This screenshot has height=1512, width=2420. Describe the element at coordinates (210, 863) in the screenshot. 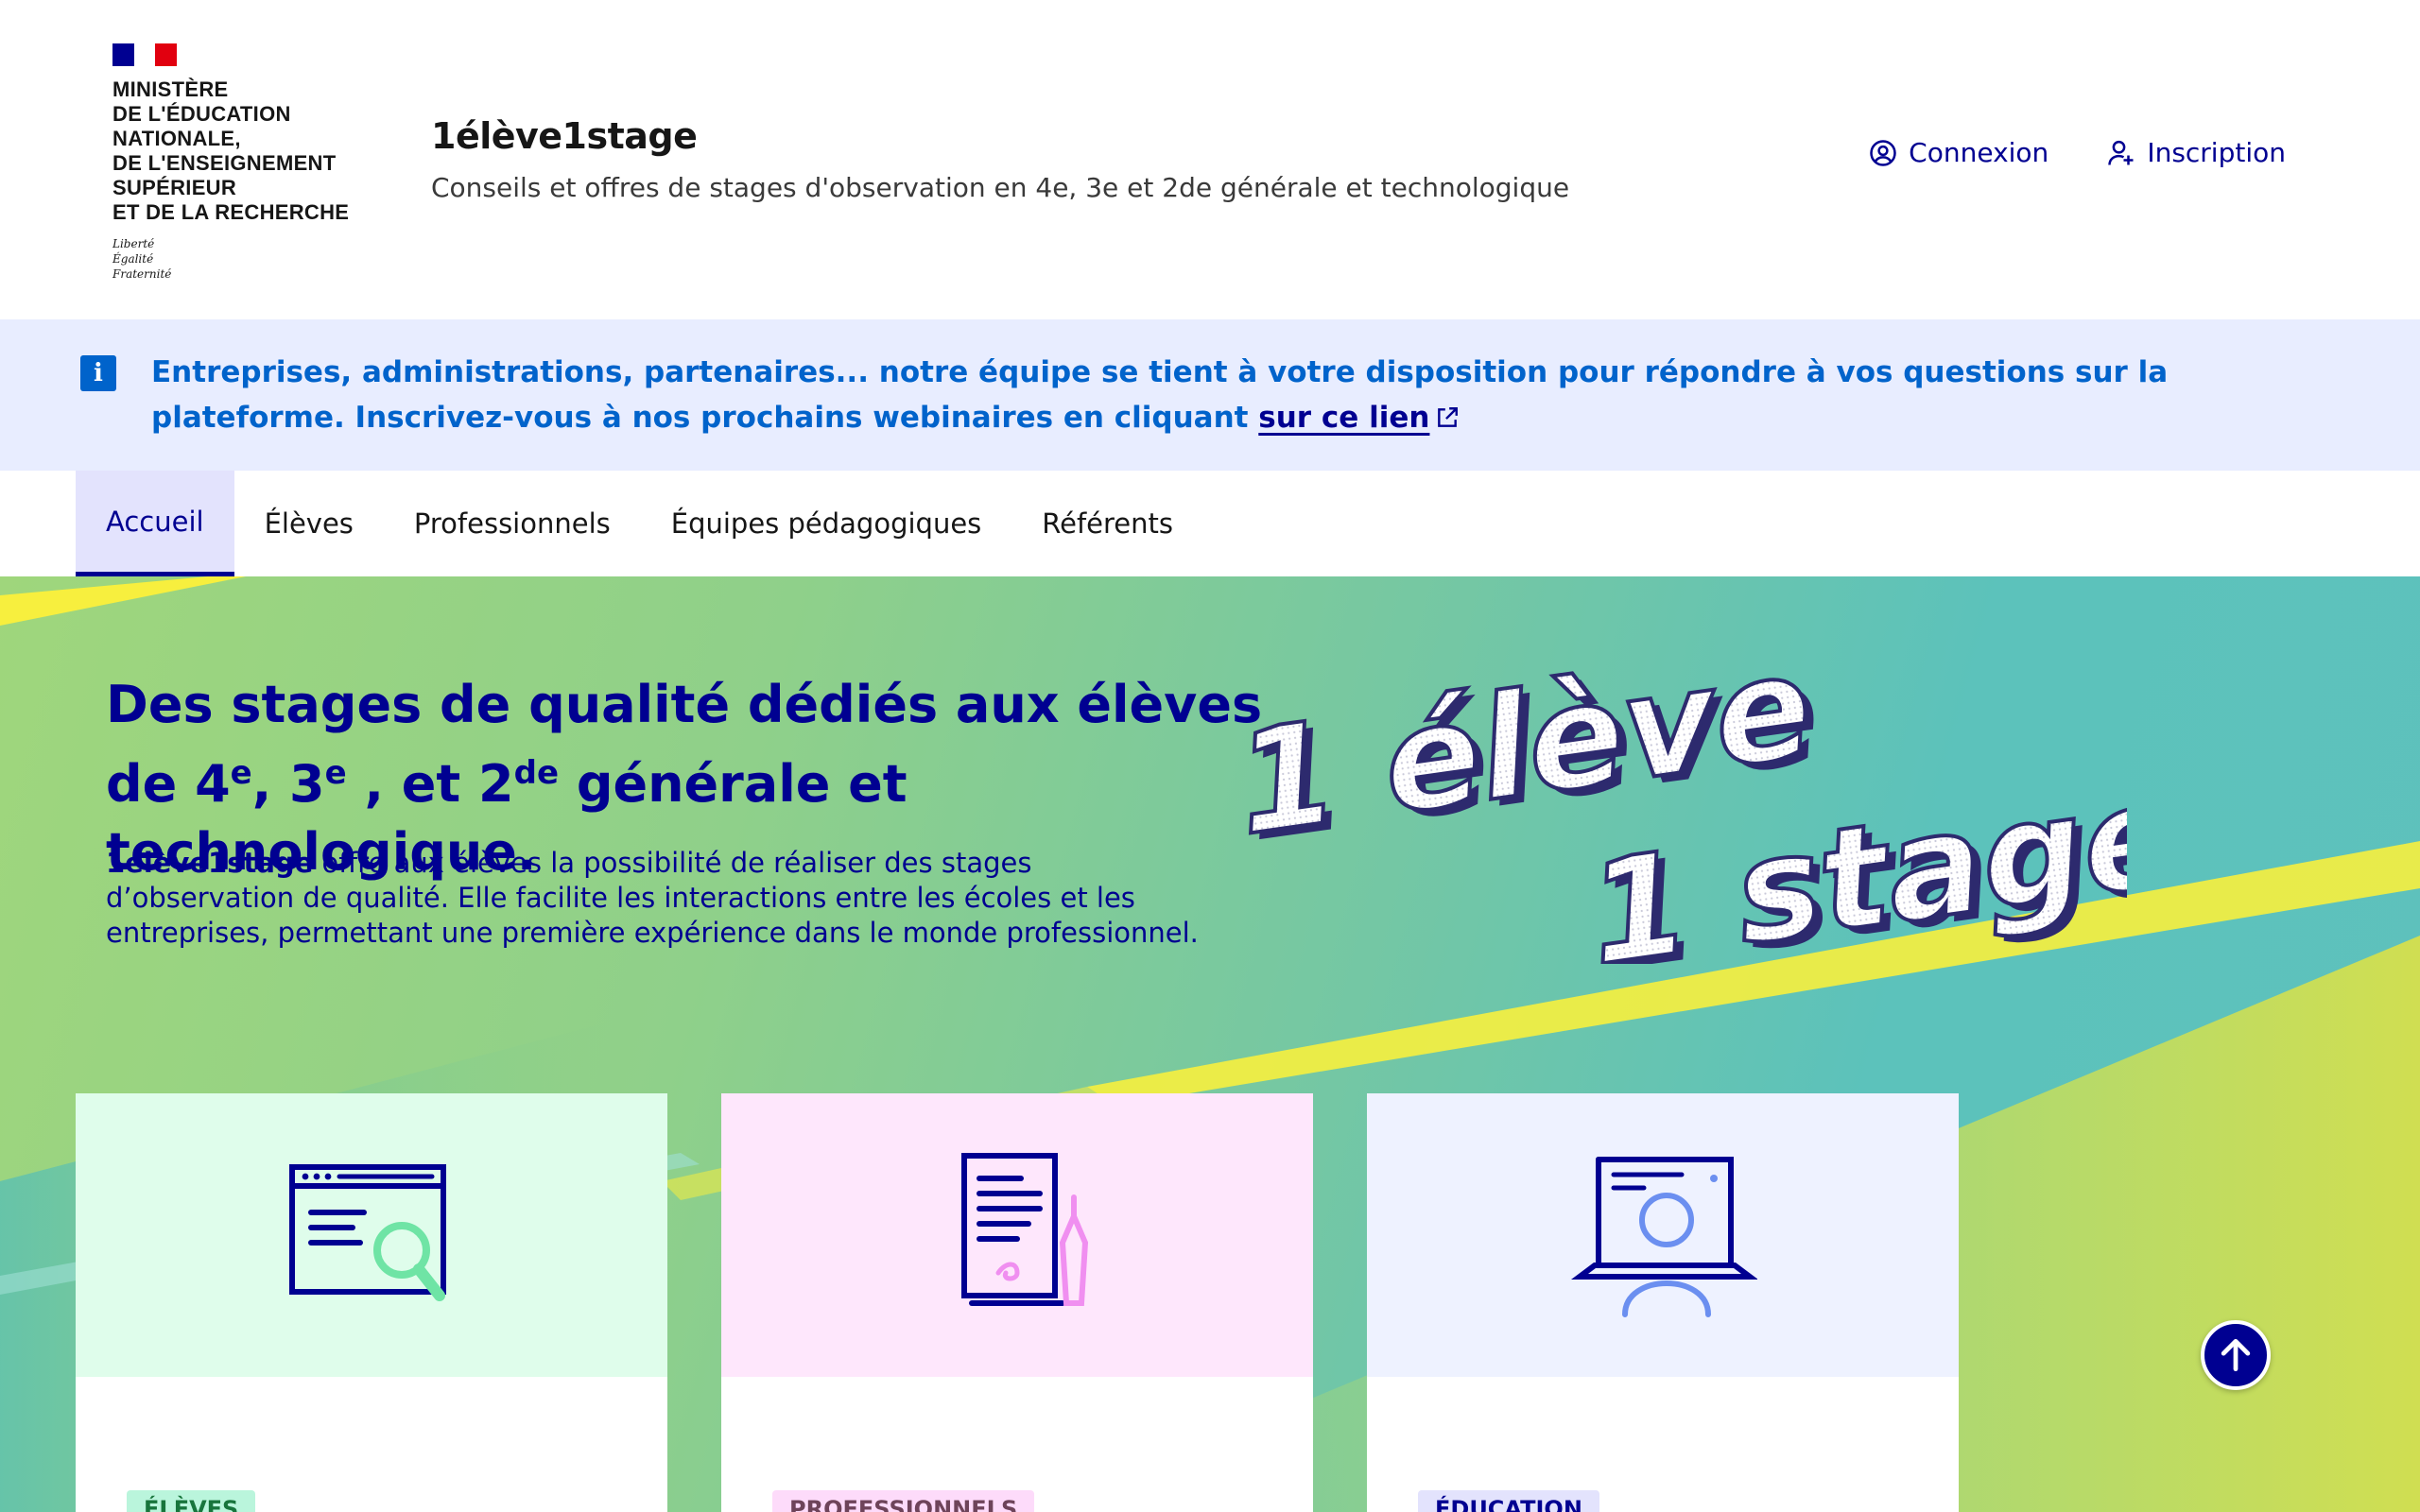

I see `hero-description-brand: 1élève1stage` at that location.